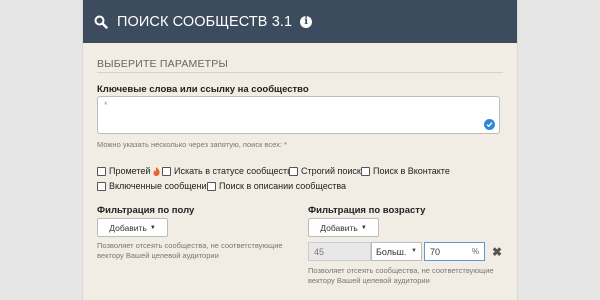 The height and width of the screenshot is (300, 600). Describe the element at coordinates (306, 21) in the screenshot. I see `info-icon: i` at that location.